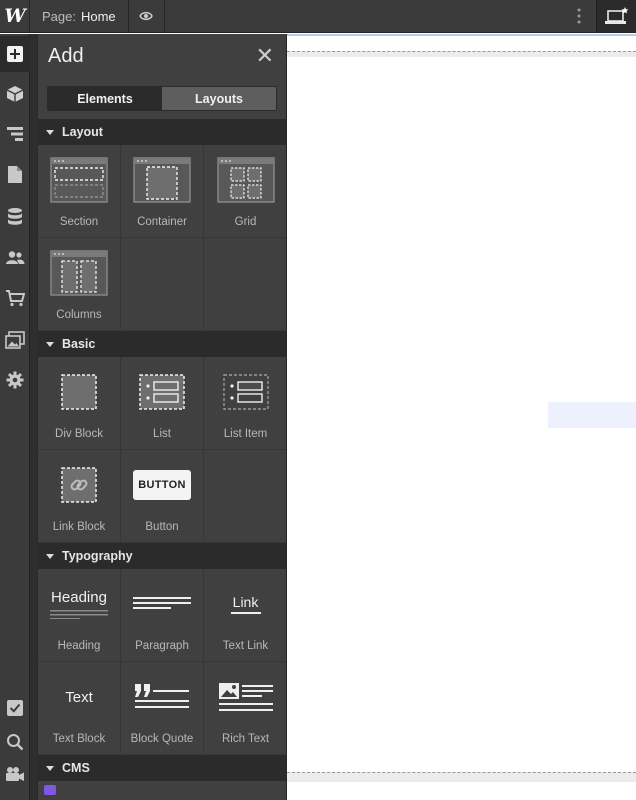  What do you see at coordinates (318, 16) in the screenshot?
I see `top-bar: W Page: Home` at bounding box center [318, 16].